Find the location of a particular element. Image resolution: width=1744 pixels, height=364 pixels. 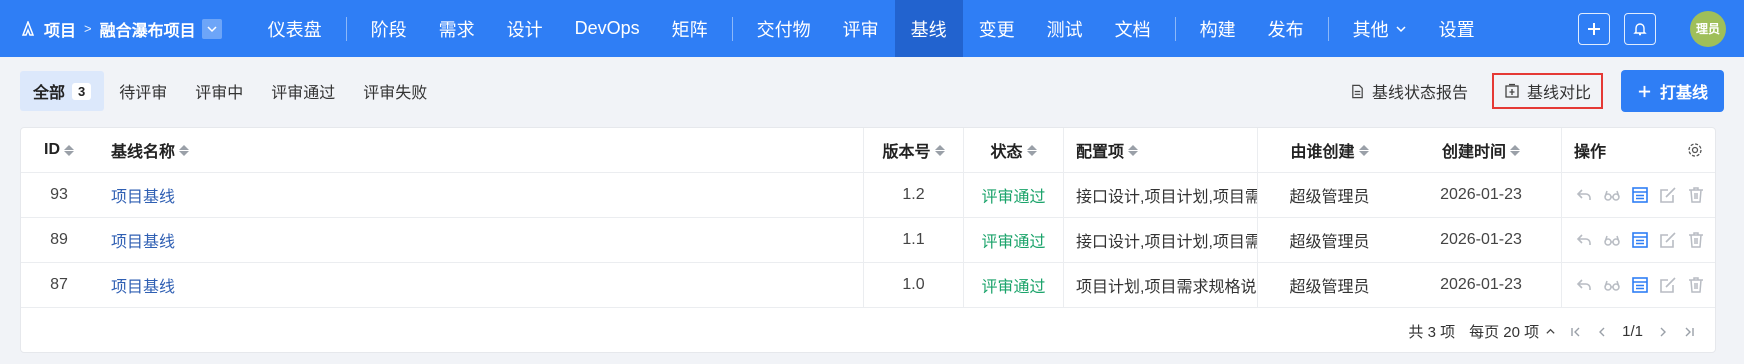

next-page-icon is located at coordinates (1663, 332).